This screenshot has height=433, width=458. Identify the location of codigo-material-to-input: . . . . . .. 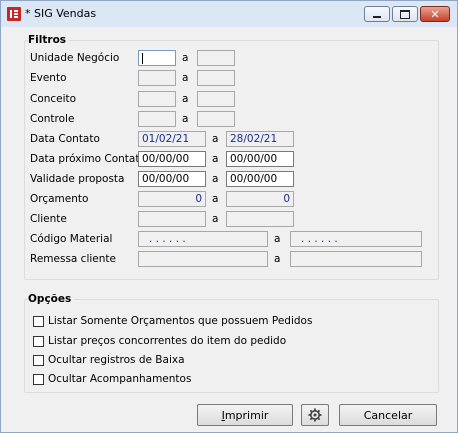
(356, 239).